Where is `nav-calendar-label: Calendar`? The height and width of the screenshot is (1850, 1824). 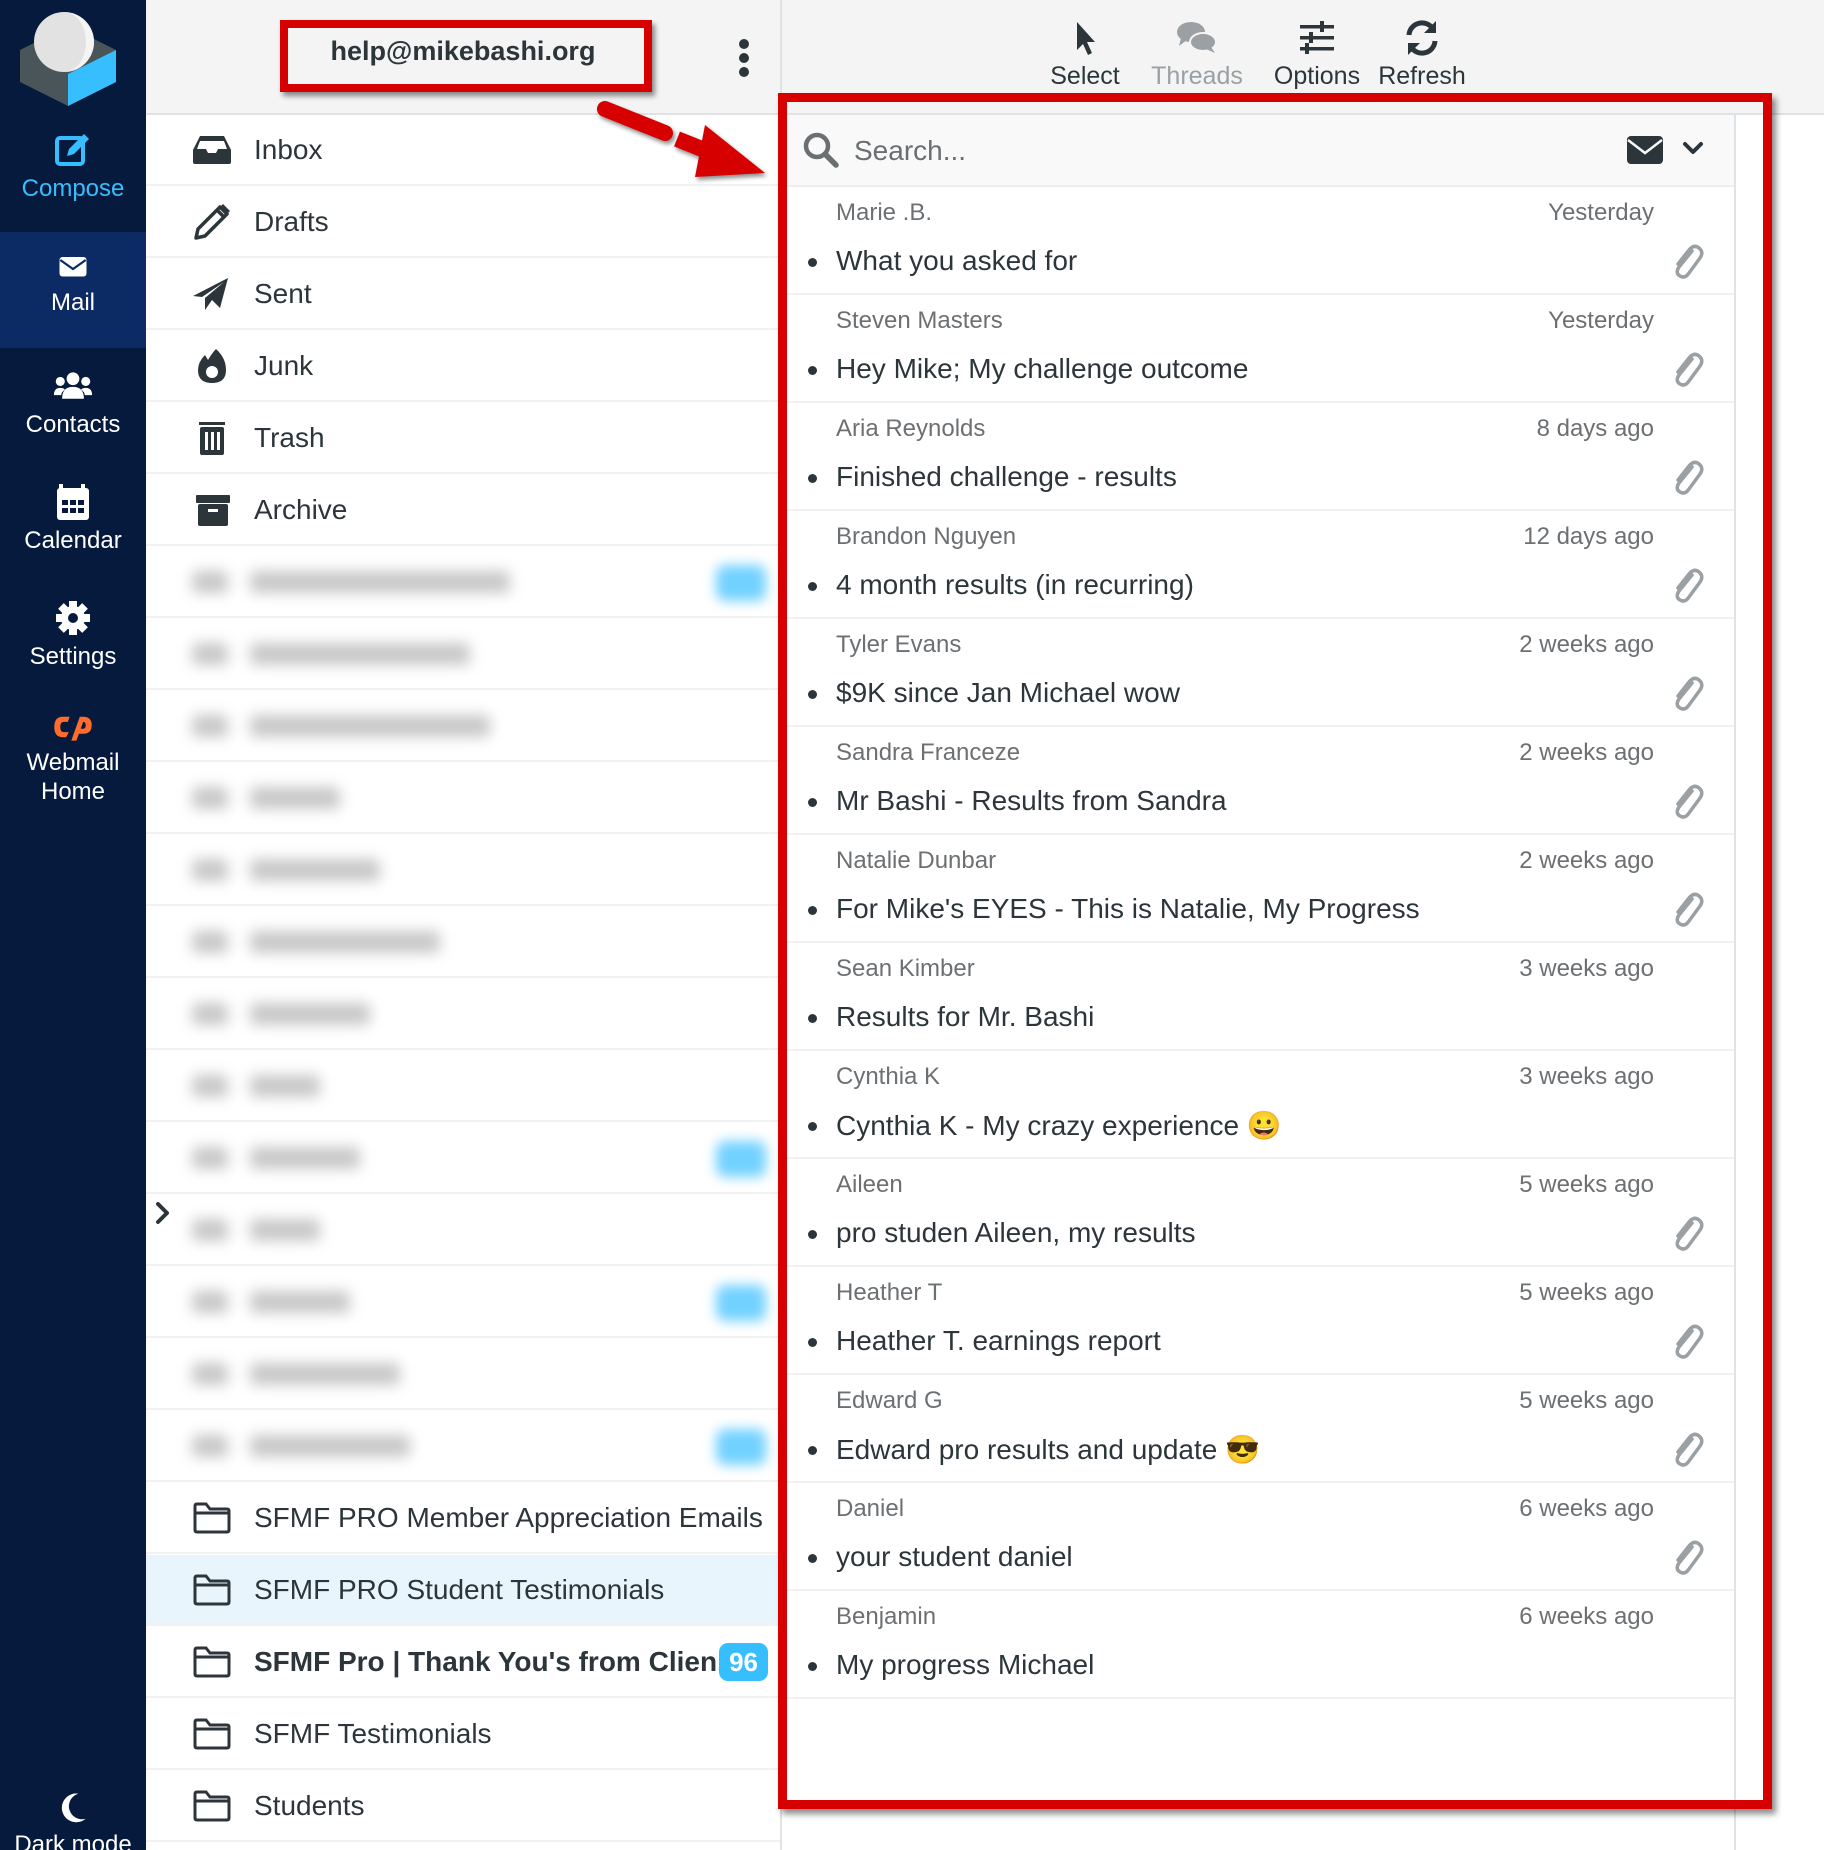 nav-calendar-label: Calendar is located at coordinates (73, 540).